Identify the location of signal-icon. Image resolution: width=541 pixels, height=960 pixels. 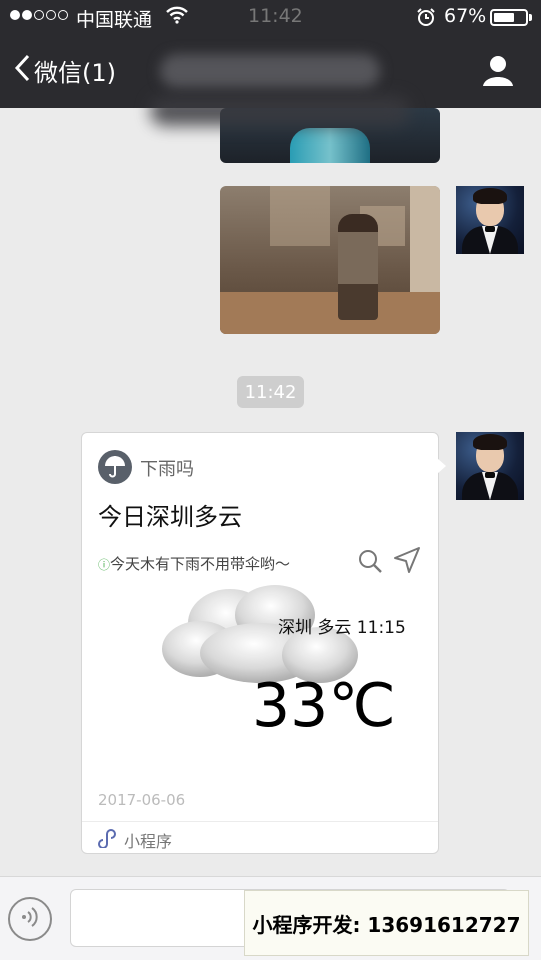
(39, 15).